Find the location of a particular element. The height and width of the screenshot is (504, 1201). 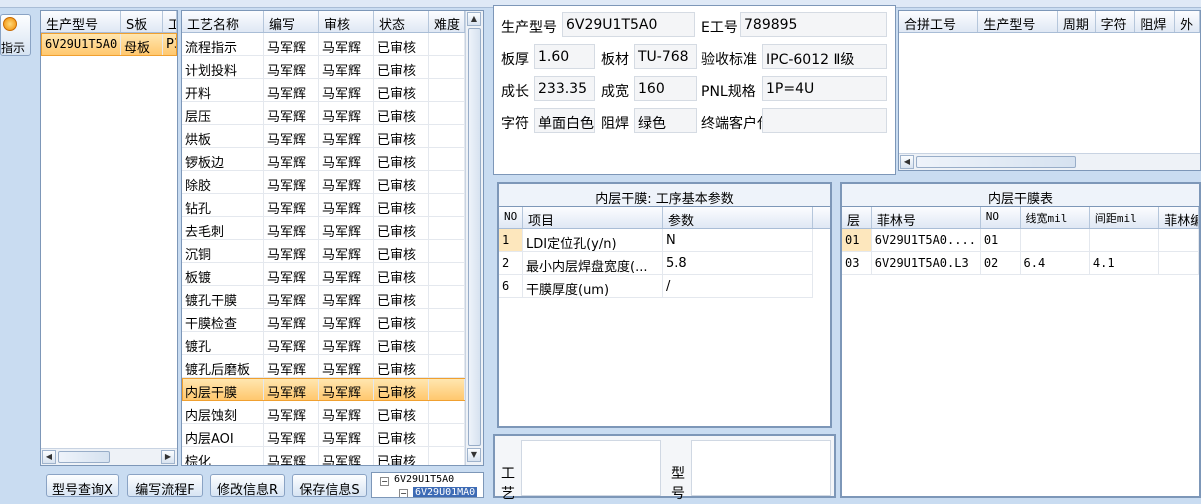

customer-field is located at coordinates (824, 120).